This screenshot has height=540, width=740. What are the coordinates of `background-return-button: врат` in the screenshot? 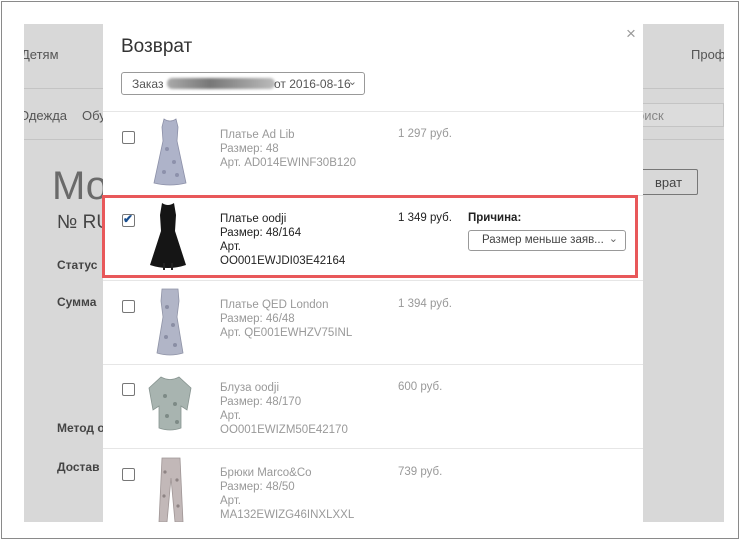 It's located at (667, 182).